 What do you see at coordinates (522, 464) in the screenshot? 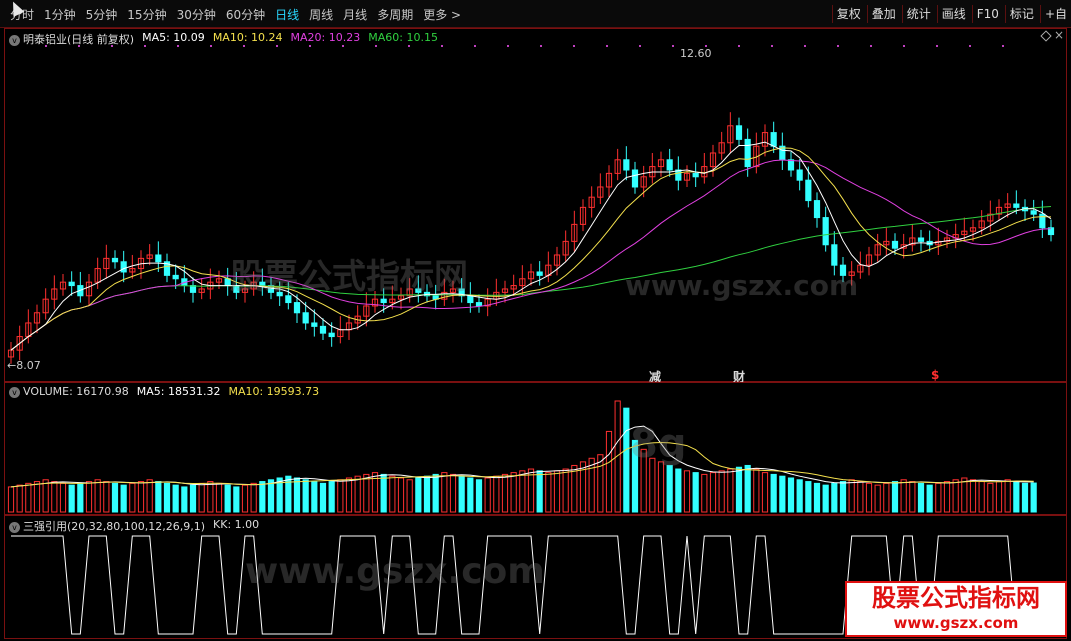
I see `vol-ma10-line` at bounding box center [522, 464].